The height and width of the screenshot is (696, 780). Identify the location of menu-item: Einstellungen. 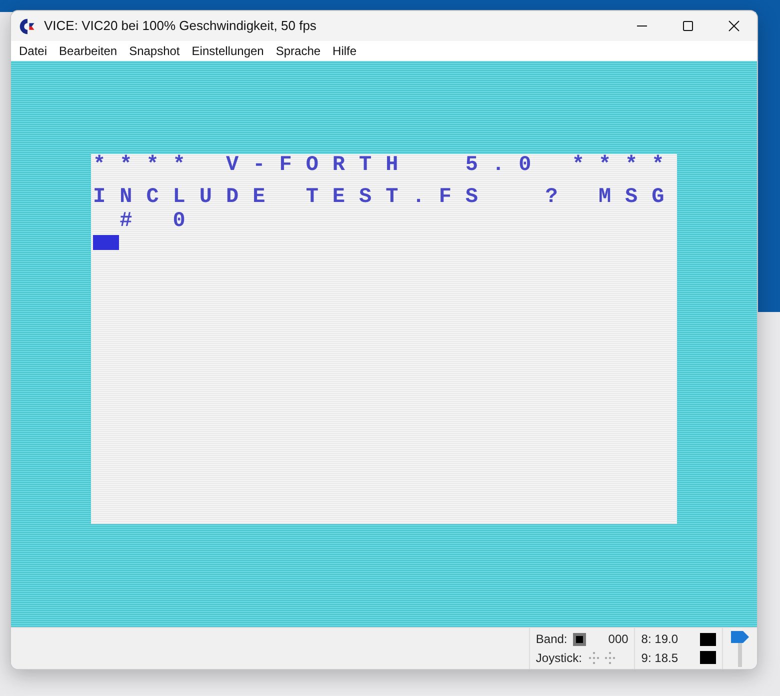
(228, 51).